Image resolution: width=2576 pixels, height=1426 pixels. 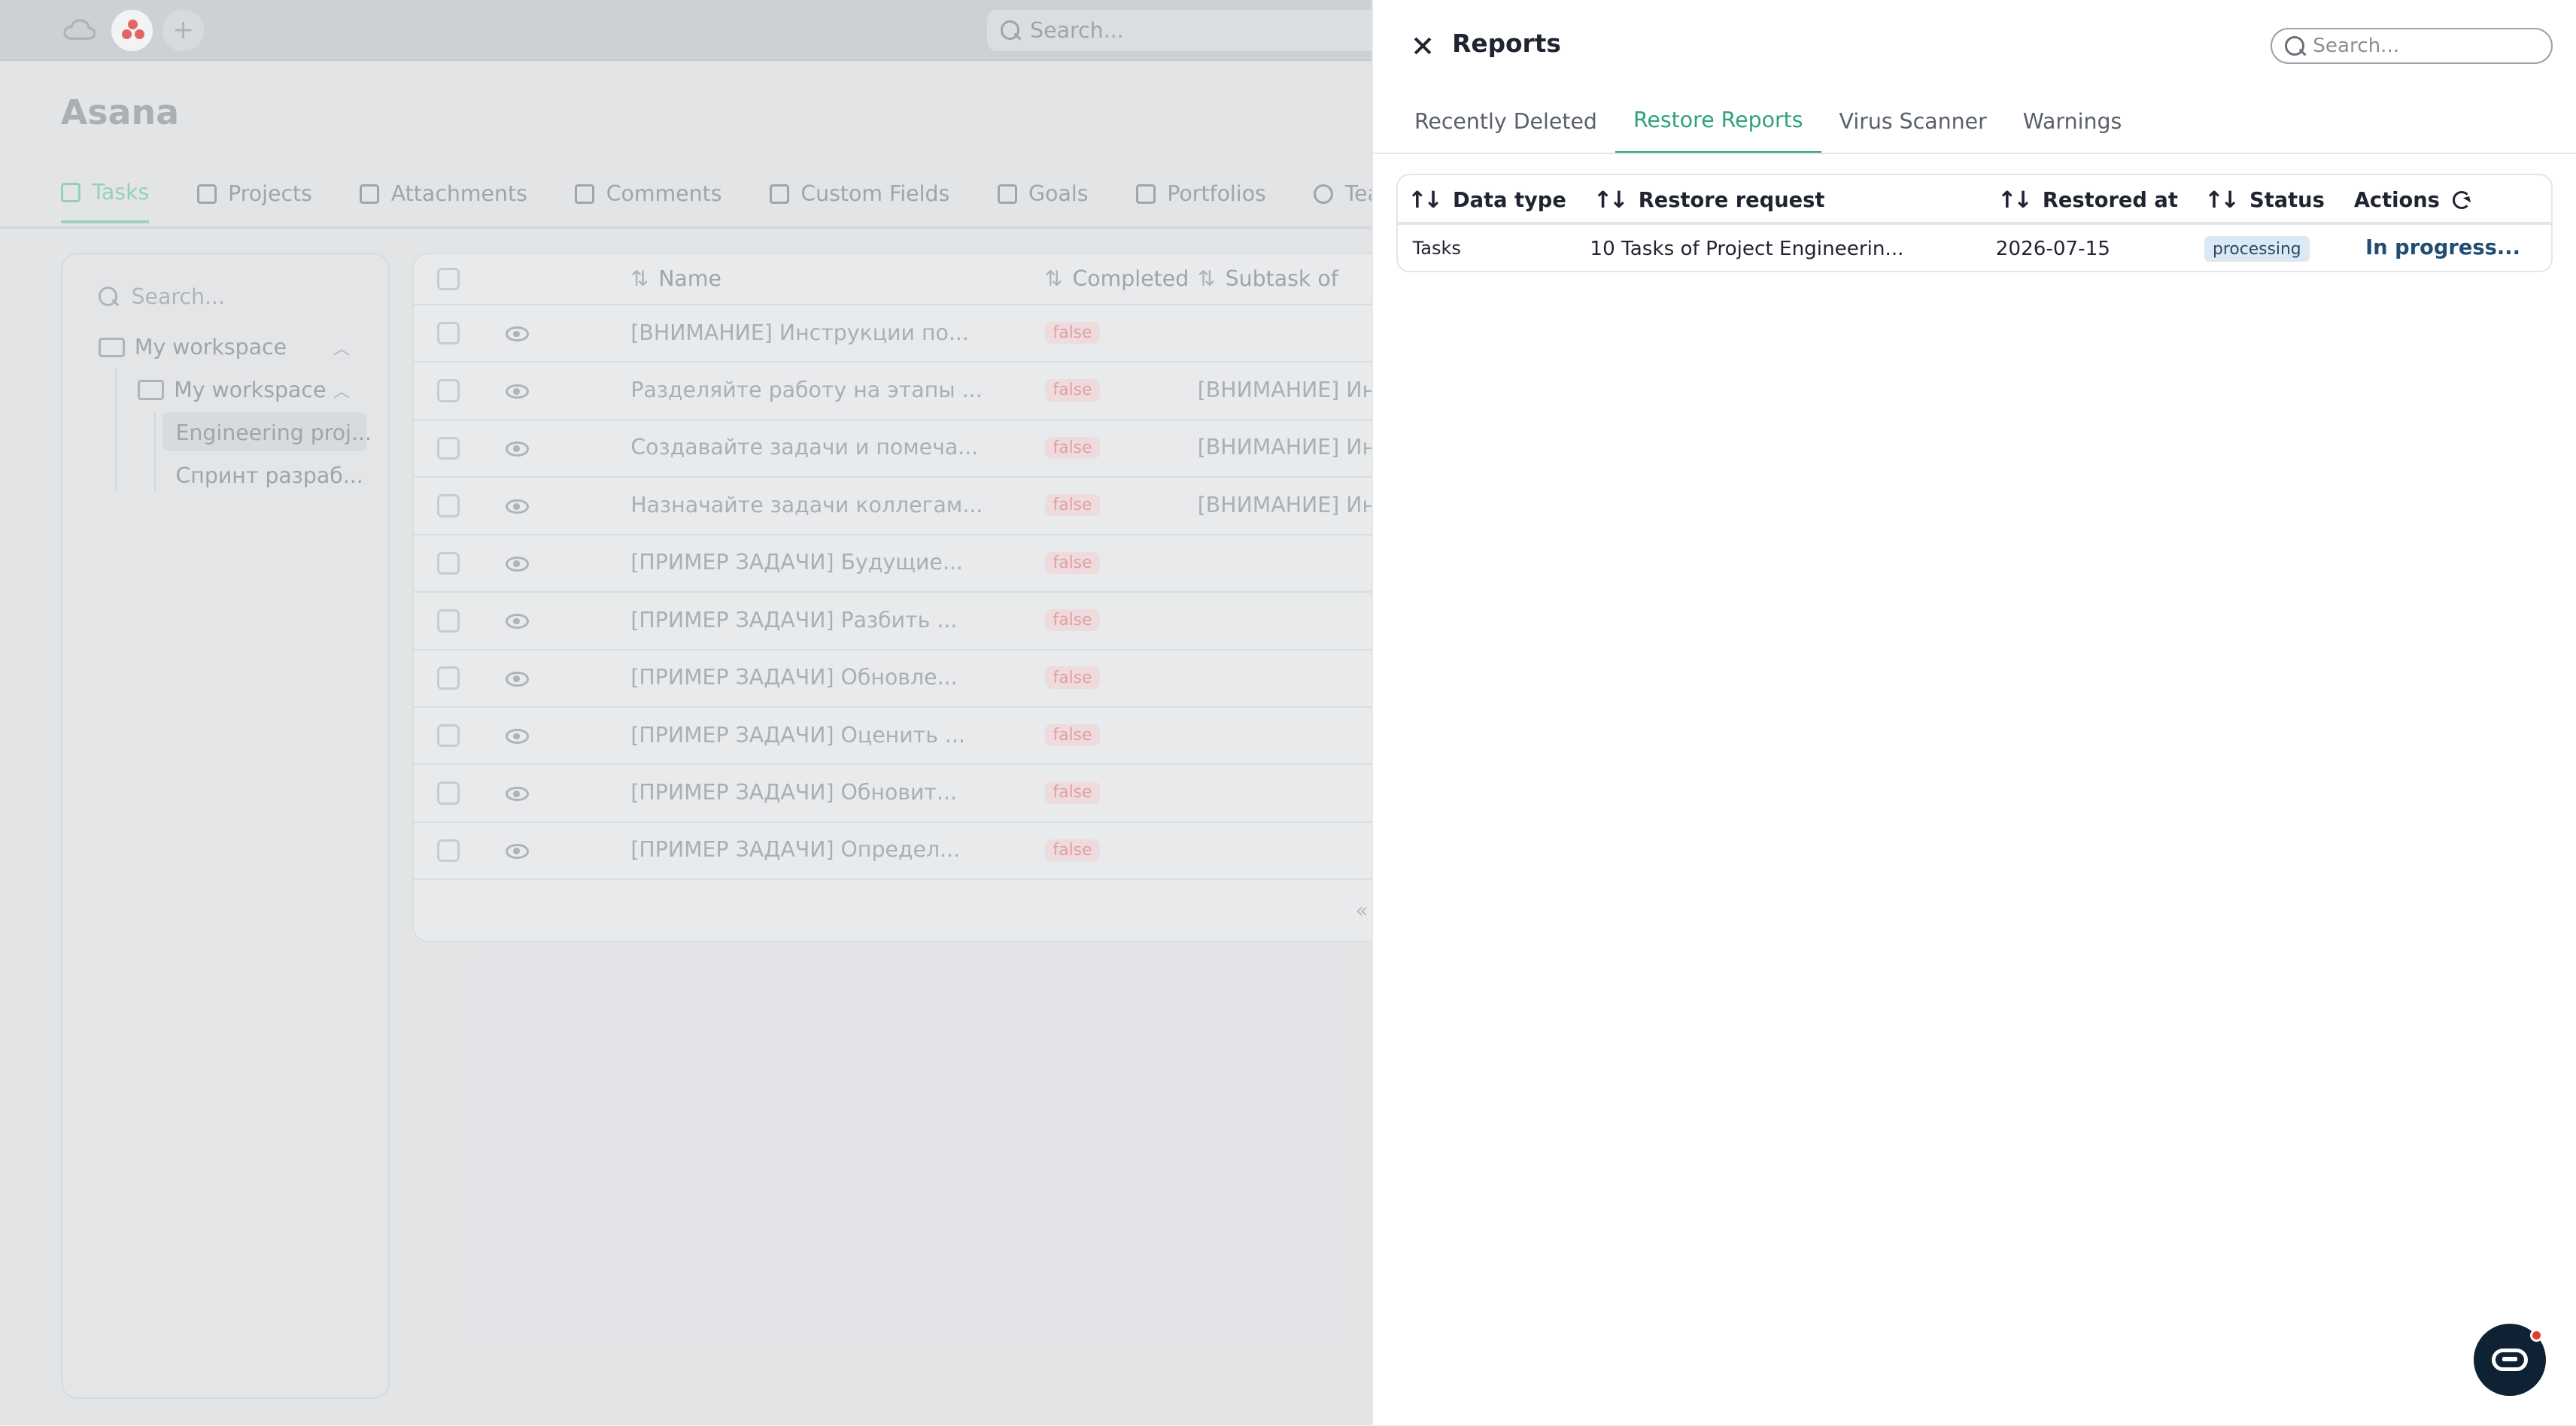 What do you see at coordinates (1505, 122) in the screenshot?
I see `tab-recently-deleted: Recently Deleted` at bounding box center [1505, 122].